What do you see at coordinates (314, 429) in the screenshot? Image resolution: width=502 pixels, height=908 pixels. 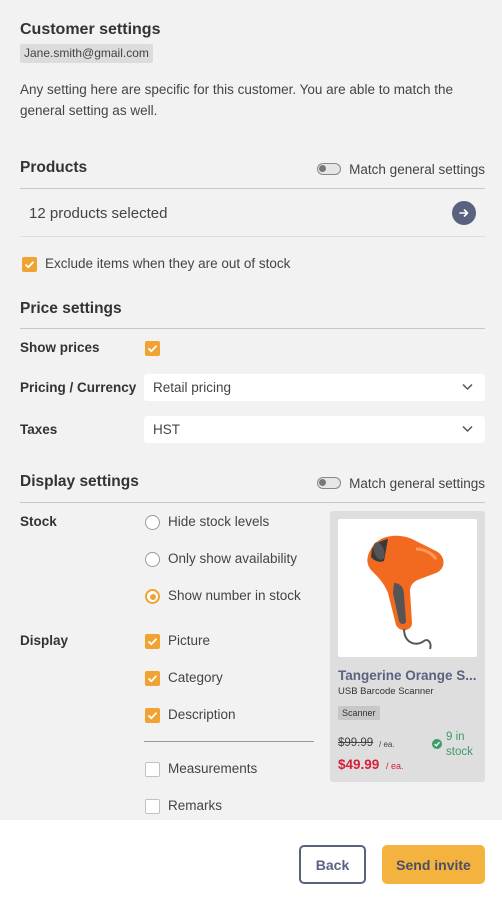 I see `taxes-select: HST` at bounding box center [314, 429].